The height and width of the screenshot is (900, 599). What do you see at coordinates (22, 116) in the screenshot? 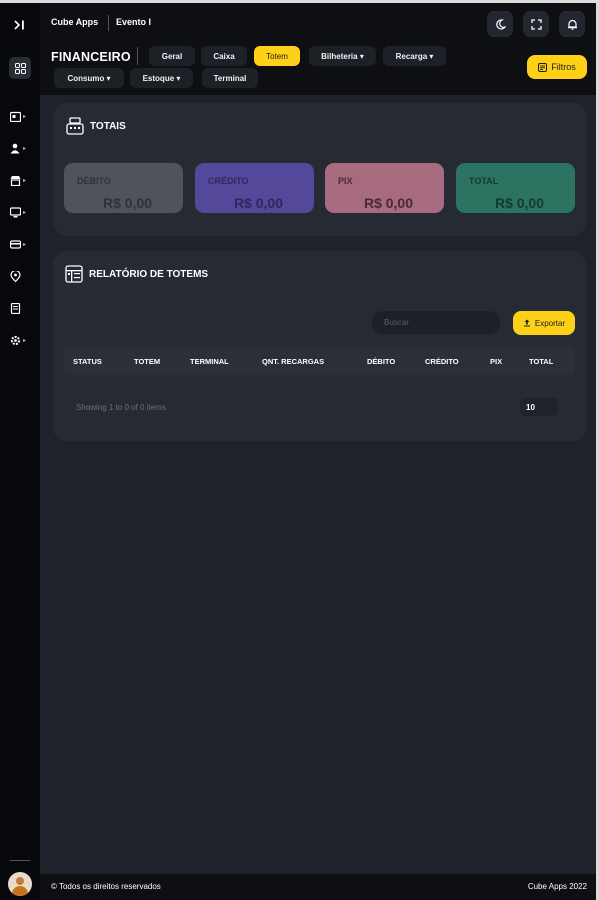
I see `sidebar-item-events: ▸` at bounding box center [22, 116].